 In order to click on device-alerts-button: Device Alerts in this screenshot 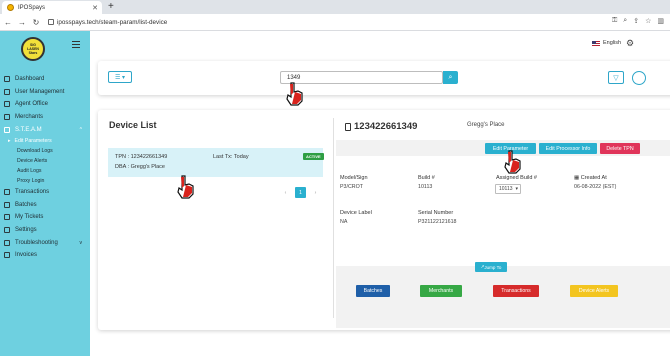, I will do `click(594, 291)`.